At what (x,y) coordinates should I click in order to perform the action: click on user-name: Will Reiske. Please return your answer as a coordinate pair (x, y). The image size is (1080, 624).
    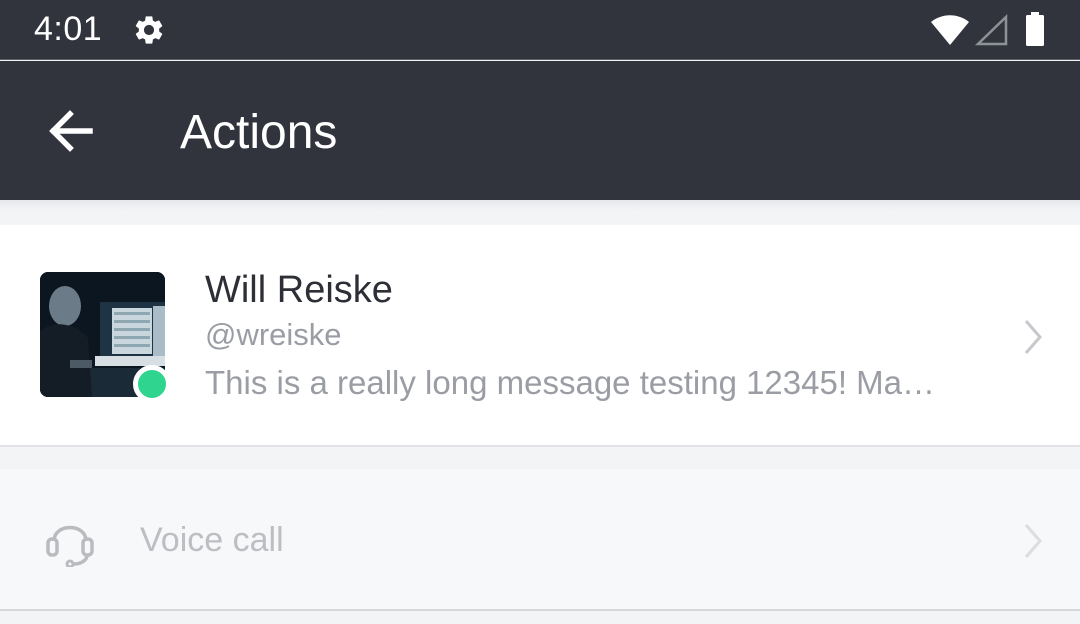
    Looking at the image, I should click on (299, 290).